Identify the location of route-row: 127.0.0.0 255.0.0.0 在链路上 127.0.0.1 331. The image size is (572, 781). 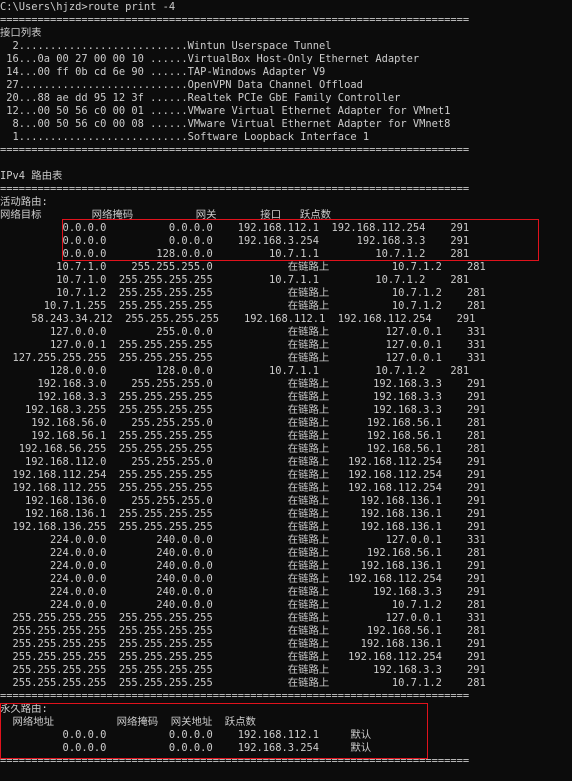
(243, 332).